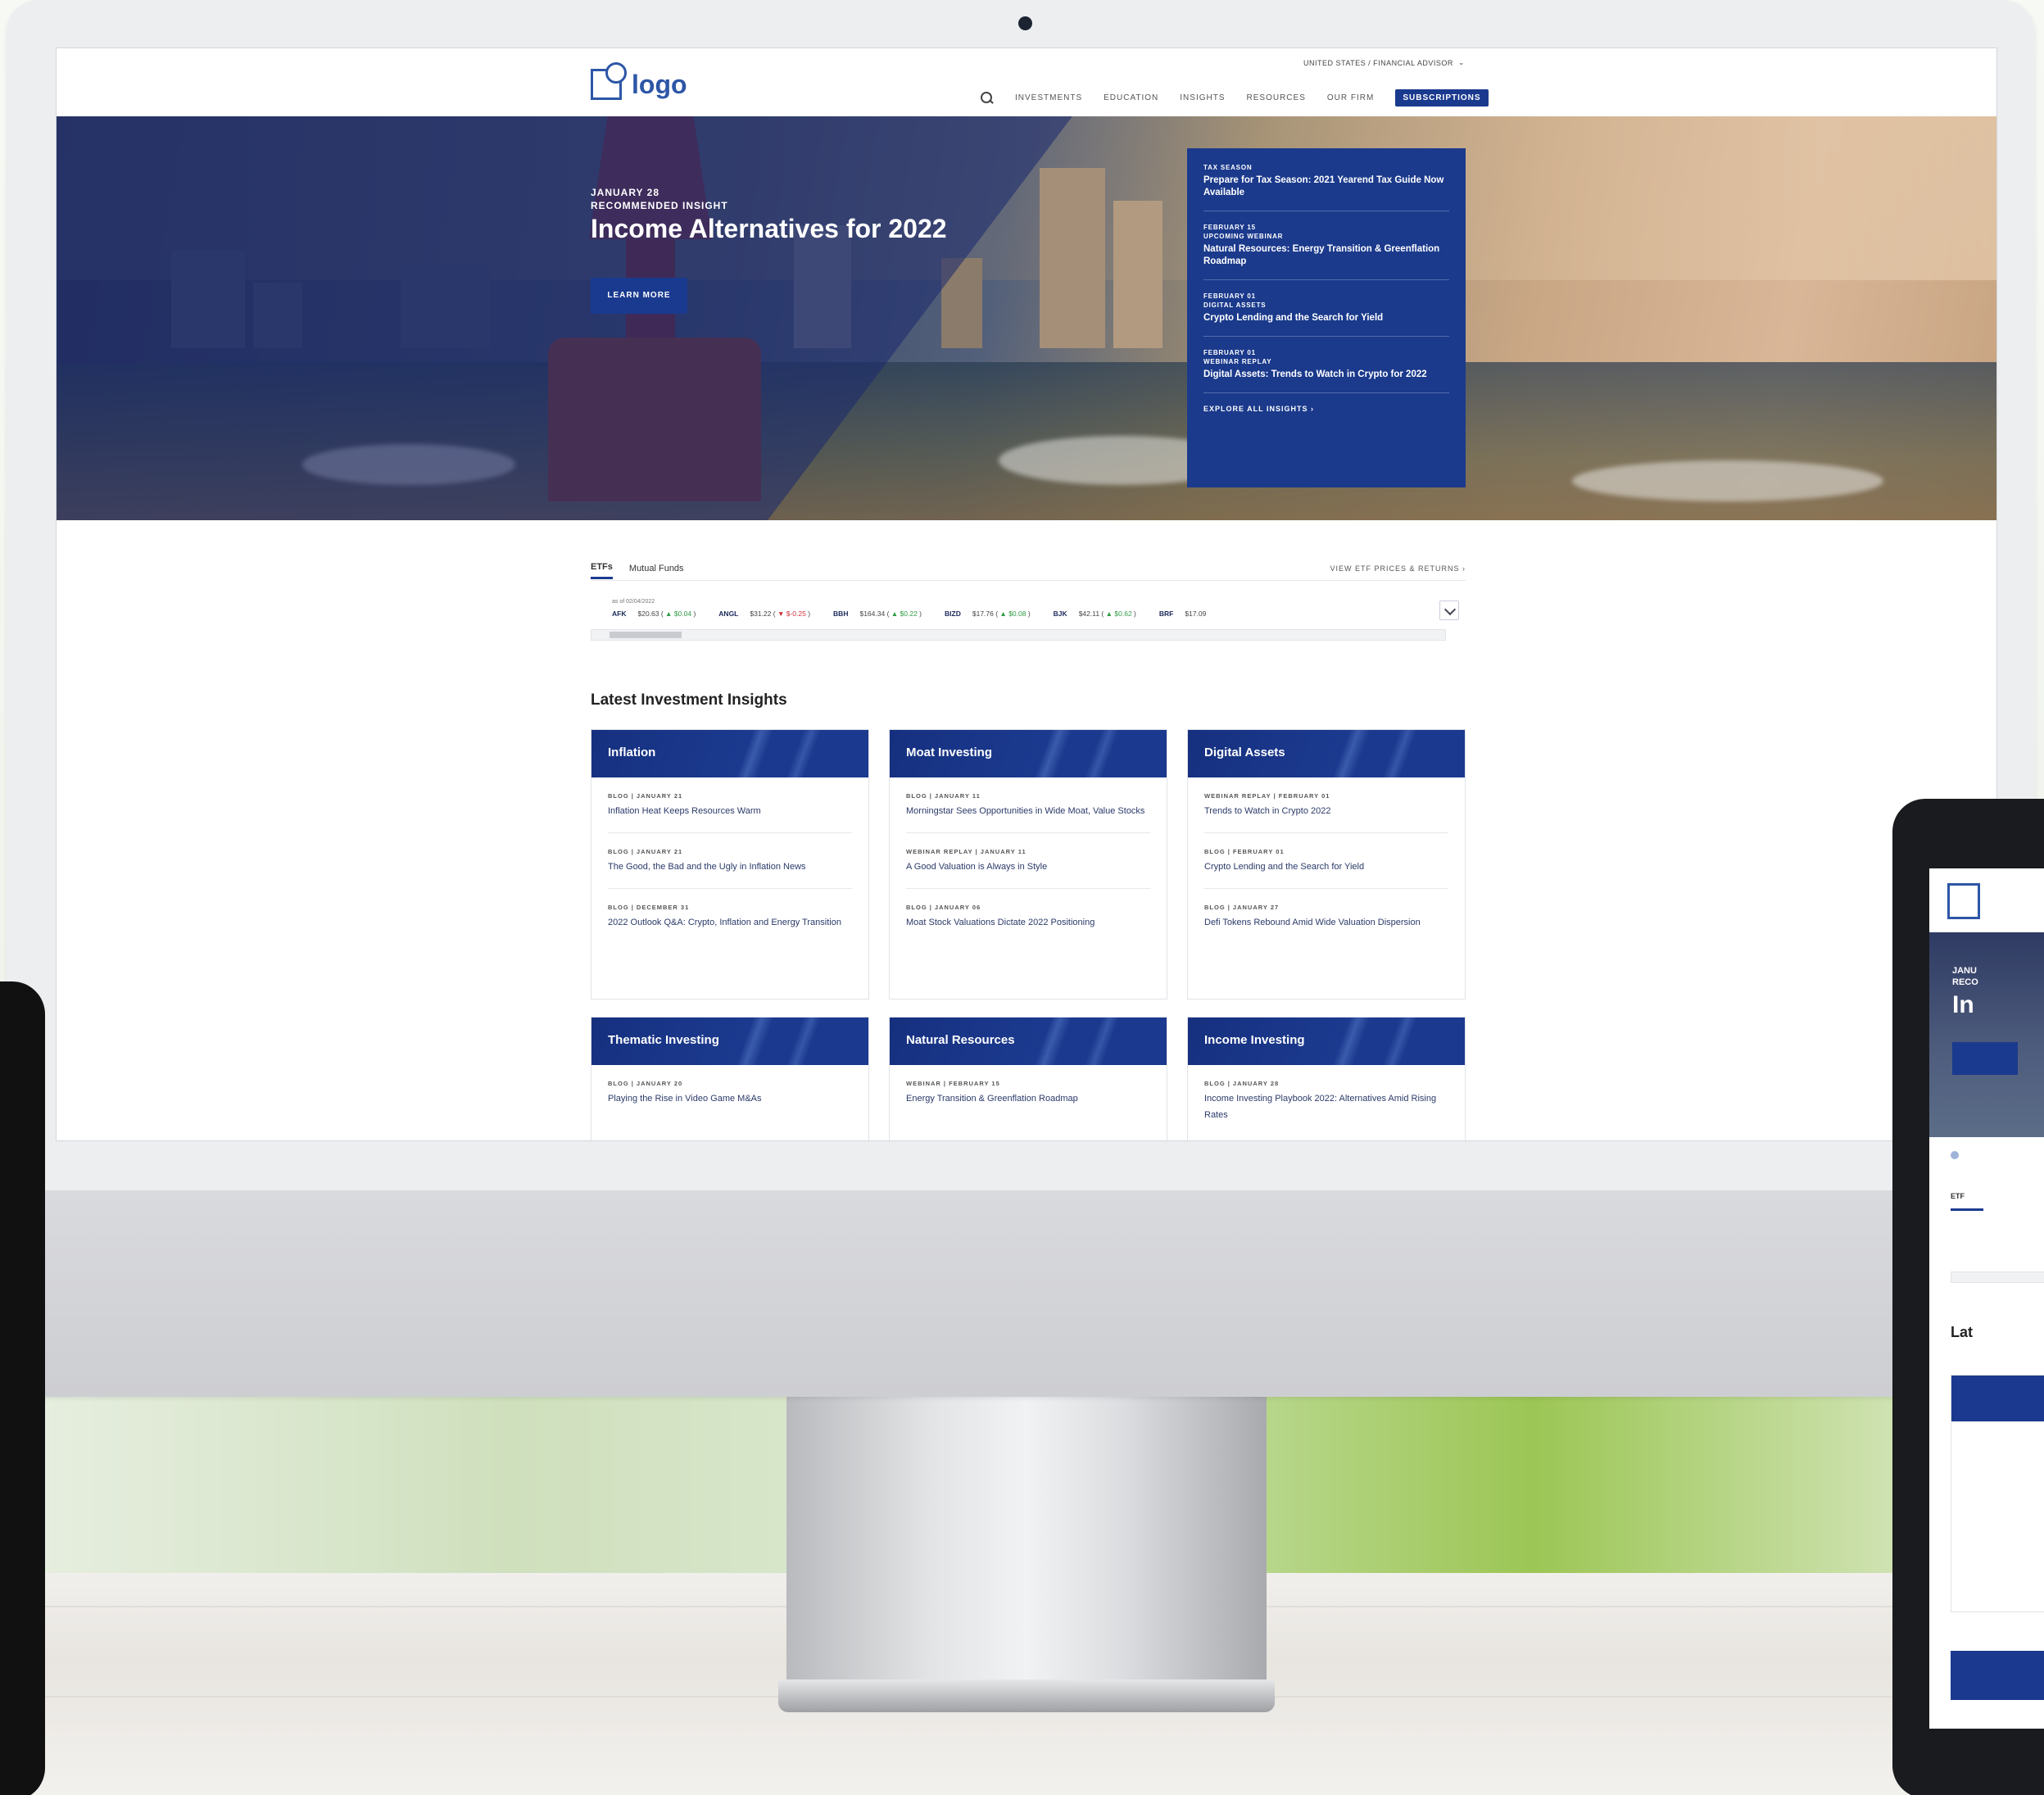 Image resolution: width=2044 pixels, height=1795 pixels. What do you see at coordinates (1095, 614) in the screenshot?
I see `ticker-item: BJK $42.11 ( ▲ $0.62 )` at bounding box center [1095, 614].